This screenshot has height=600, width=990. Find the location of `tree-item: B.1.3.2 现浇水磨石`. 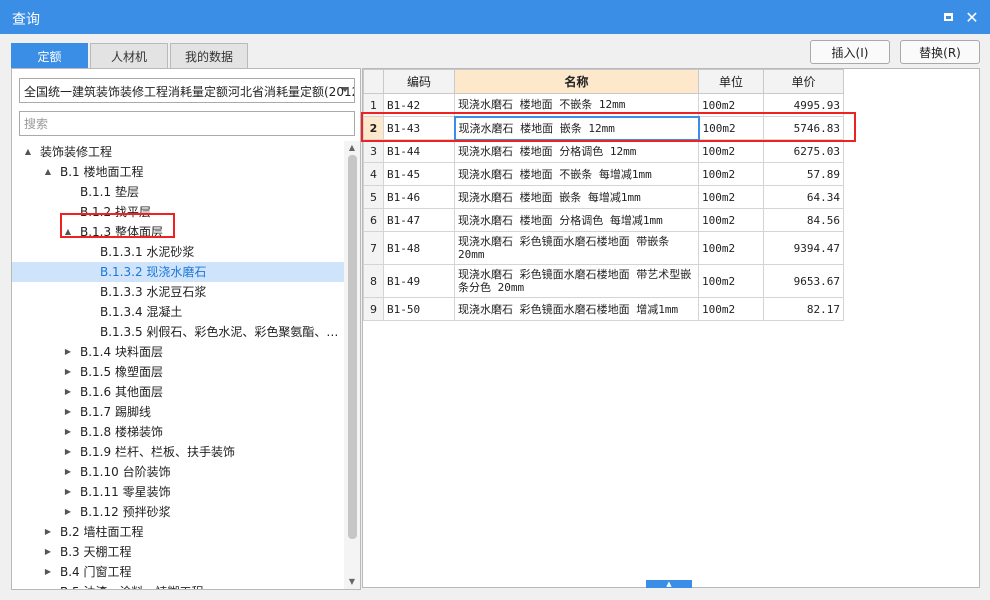

tree-item: B.1.3.2 现浇水磨石 is located at coordinates (178, 272).